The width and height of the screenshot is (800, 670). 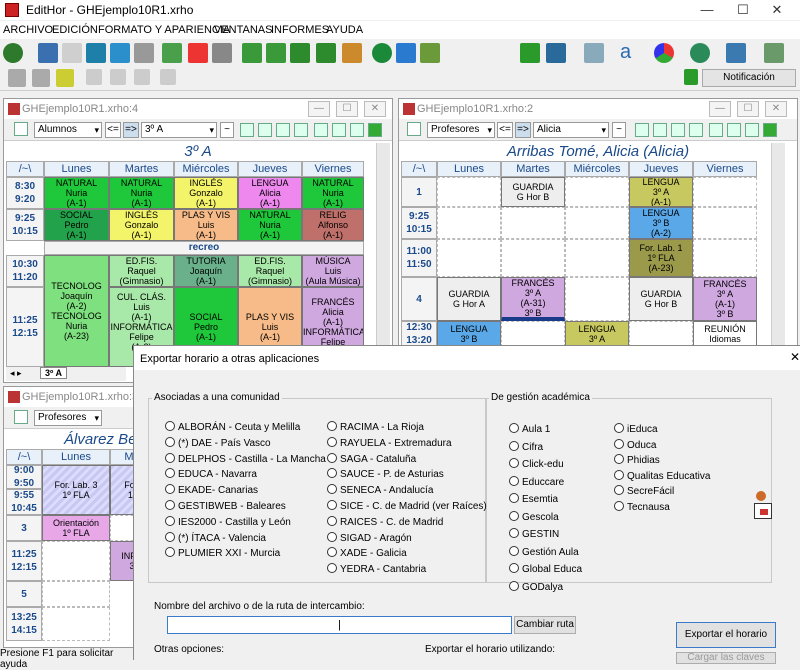 What do you see at coordinates (252, 53) in the screenshot?
I see `export-doc-icon` at bounding box center [252, 53].